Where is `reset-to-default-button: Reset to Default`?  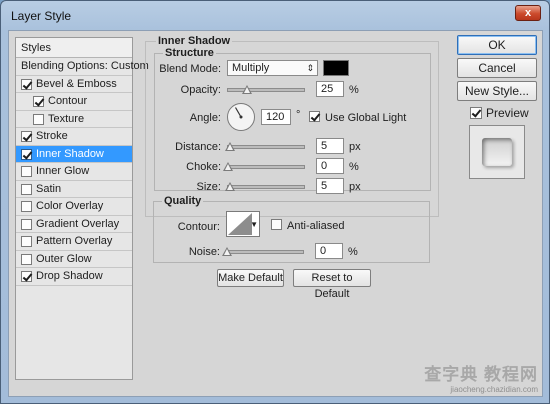 reset-to-default-button: Reset to Default is located at coordinates (332, 284).